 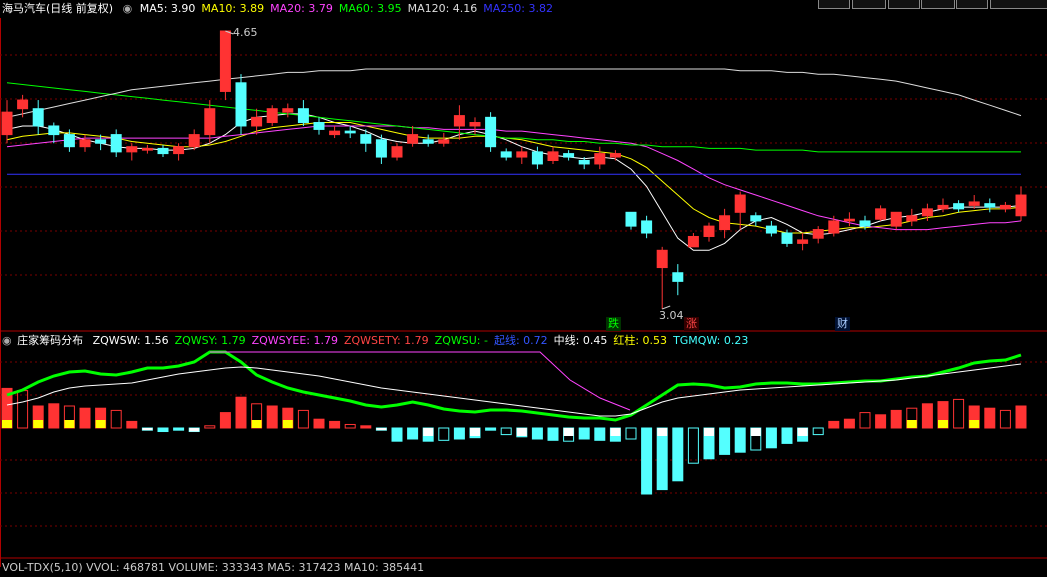 I want to click on sub-indicator-value: 红柱: 0.53, so click(x=640, y=340).